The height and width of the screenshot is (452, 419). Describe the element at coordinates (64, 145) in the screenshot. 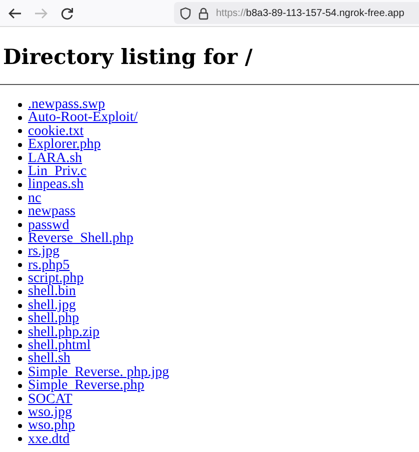

I see `file-link: Explorer.php` at that location.